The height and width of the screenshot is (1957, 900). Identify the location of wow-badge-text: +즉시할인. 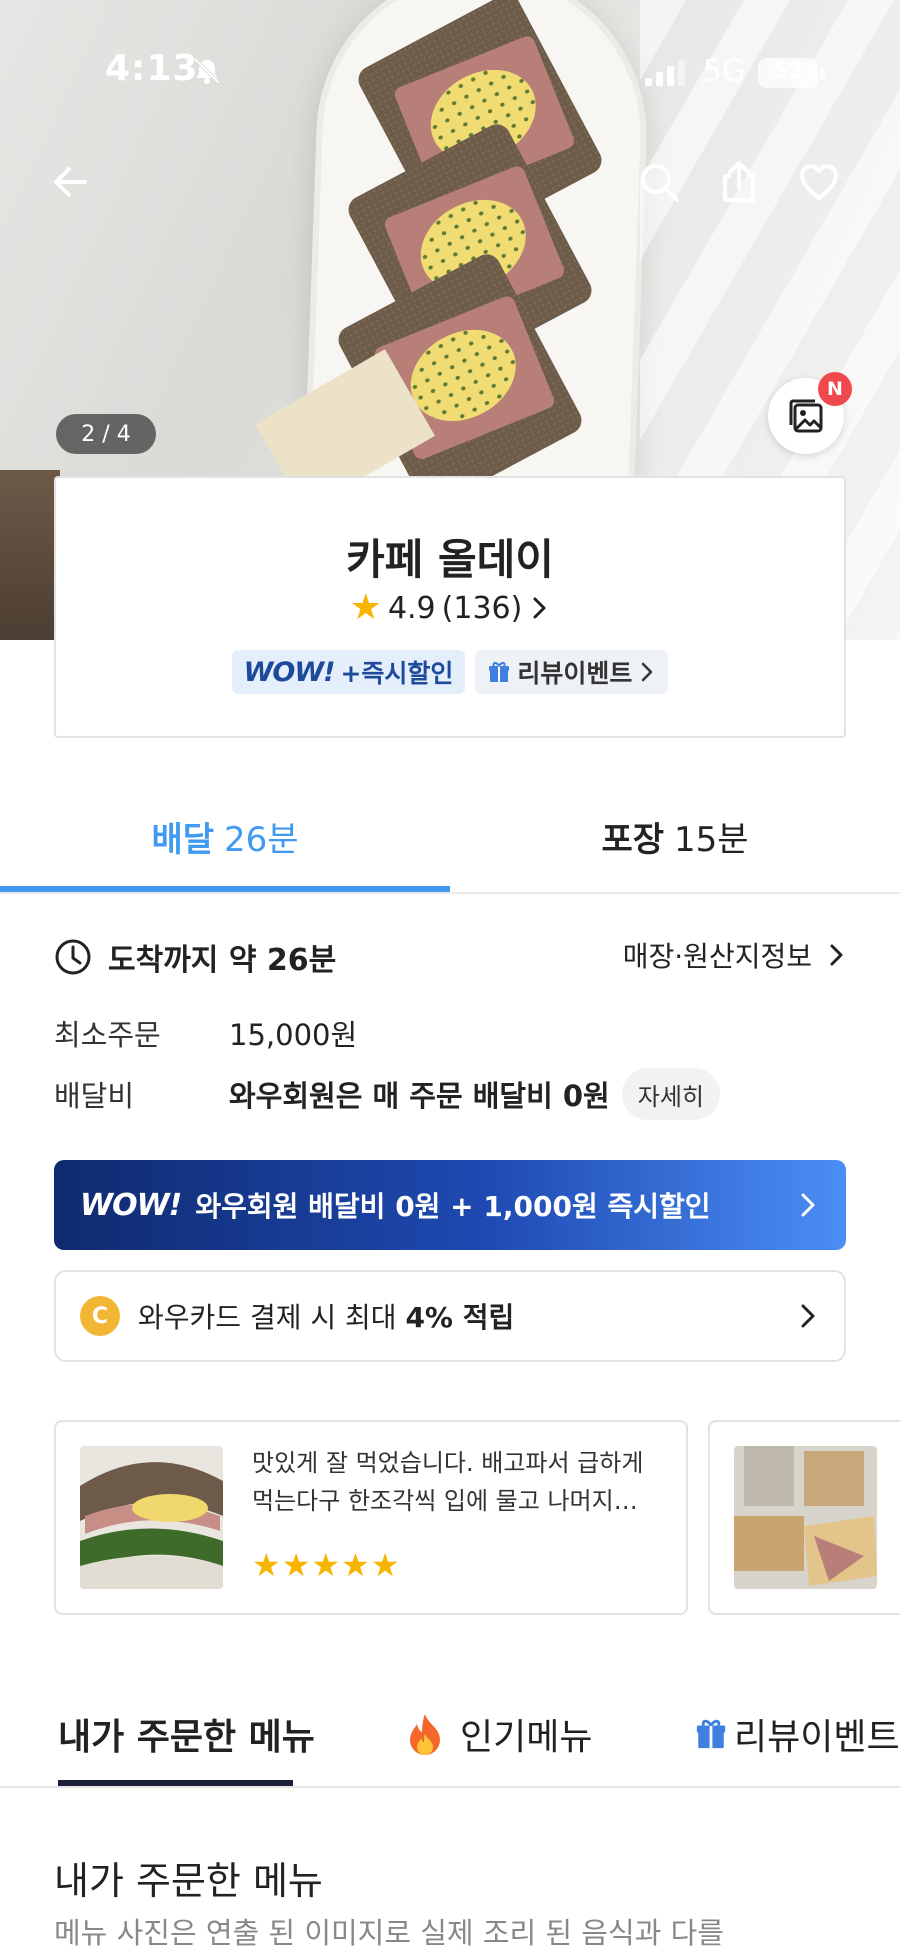
(397, 673).